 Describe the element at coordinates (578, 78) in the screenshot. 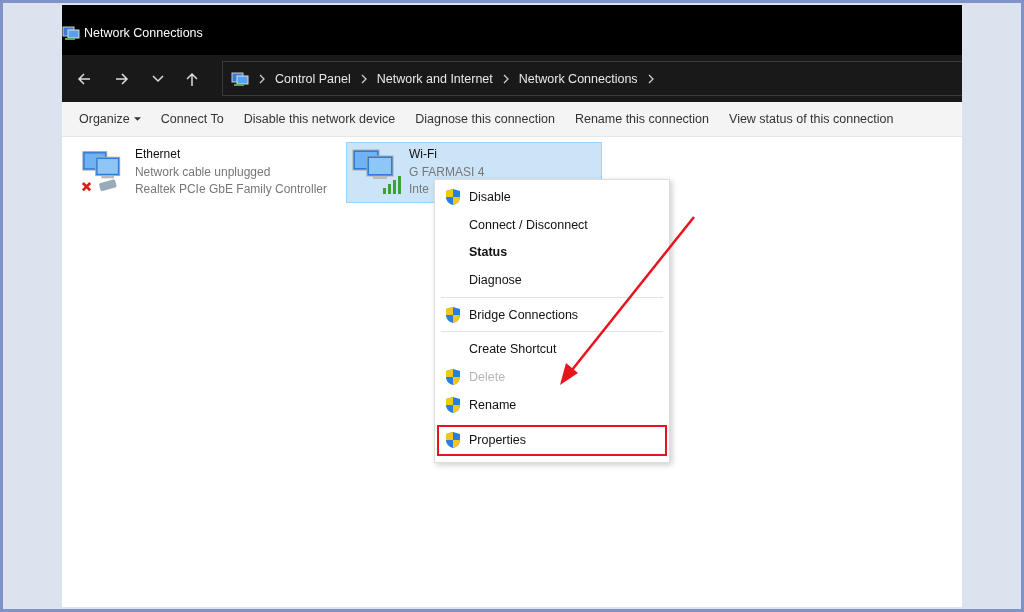

I see `breadcrumb-item: Network Connections` at that location.